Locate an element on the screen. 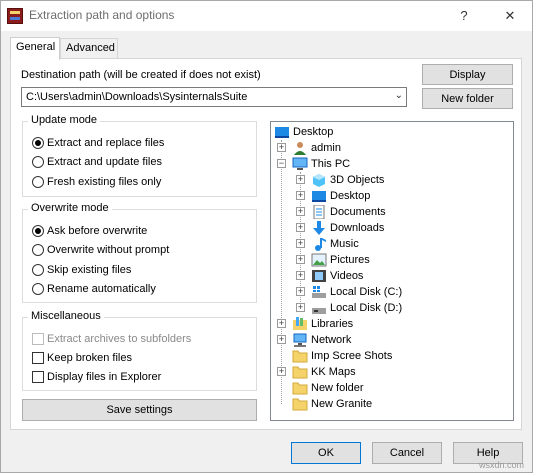  tree-item-libraries: Libraries is located at coordinates (322, 324).